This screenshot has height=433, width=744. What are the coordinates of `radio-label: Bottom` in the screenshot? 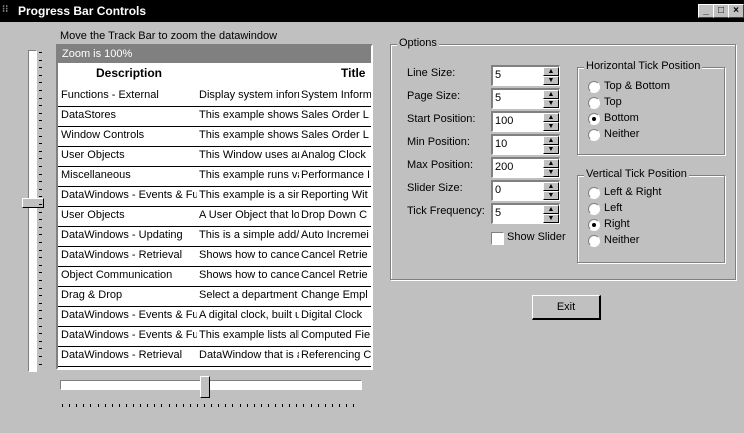 It's located at (621, 118).